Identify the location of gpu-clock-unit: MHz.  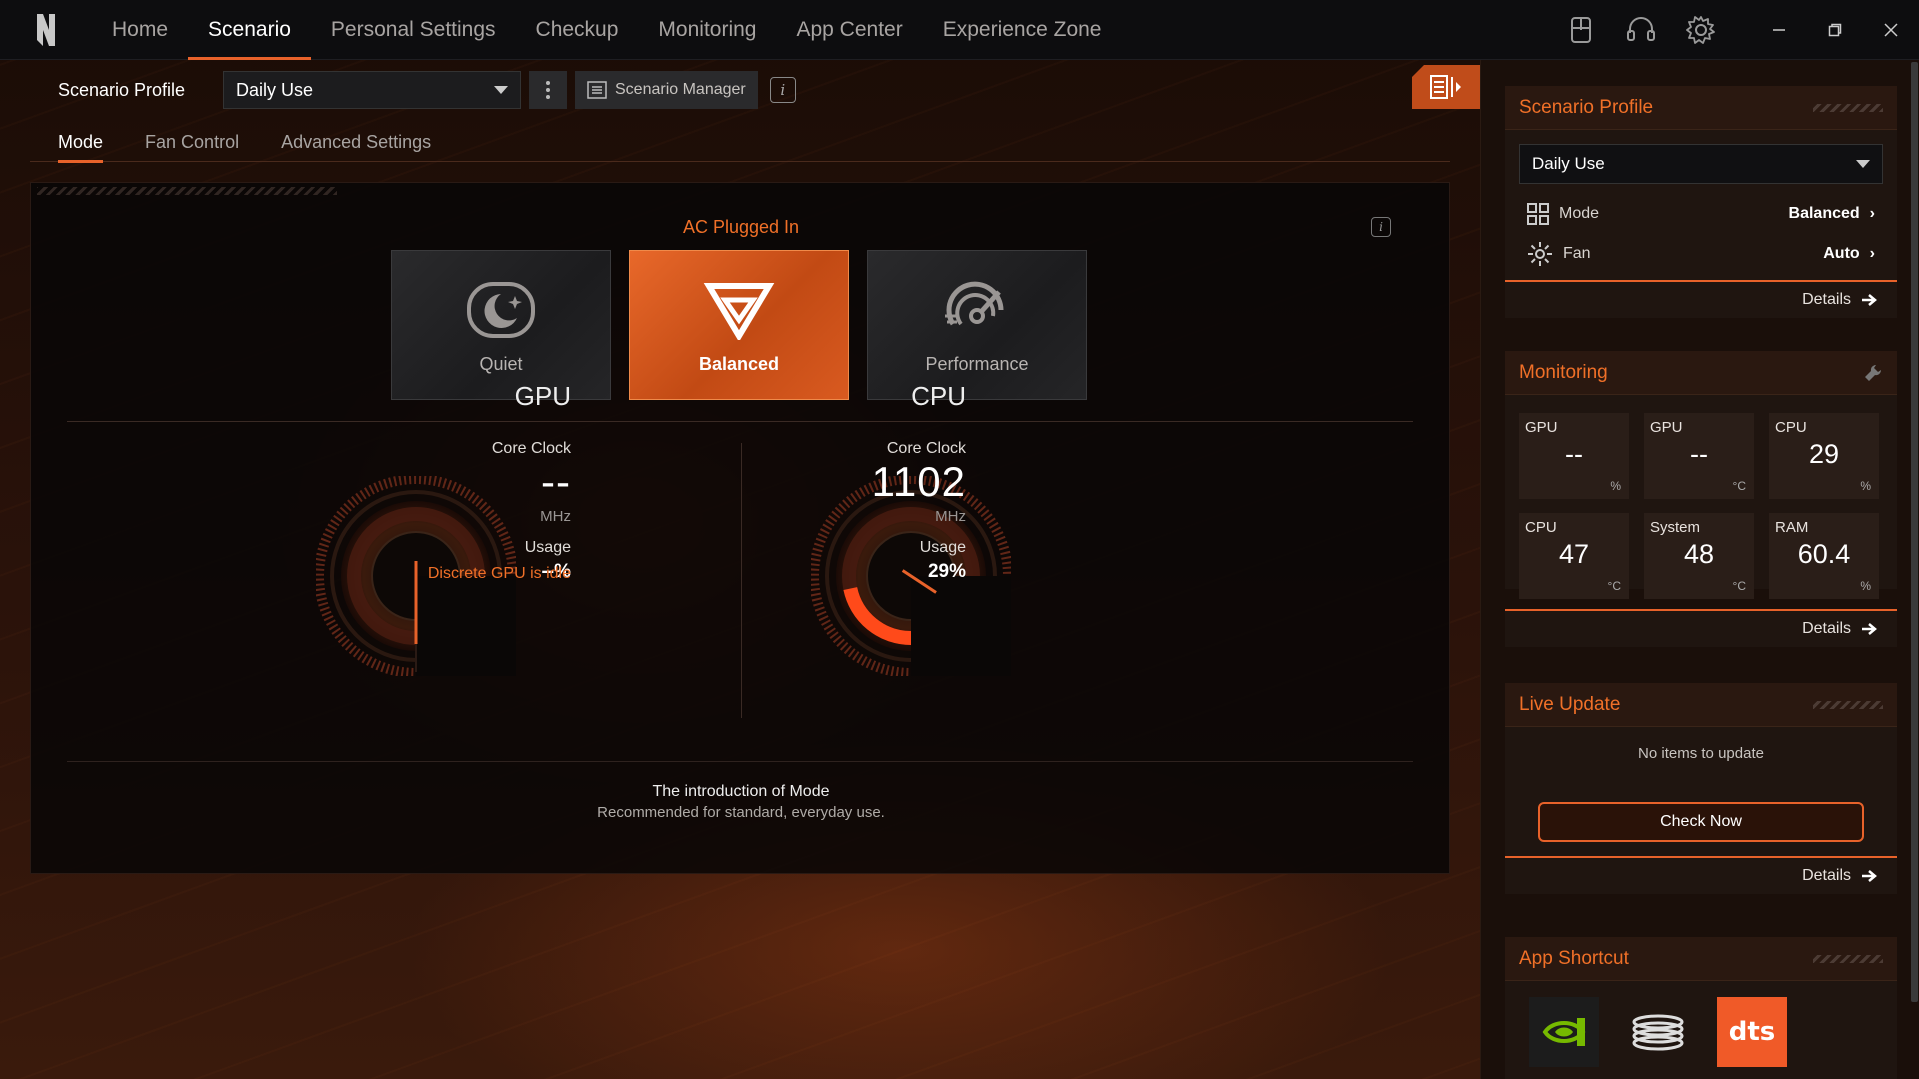
(555, 516).